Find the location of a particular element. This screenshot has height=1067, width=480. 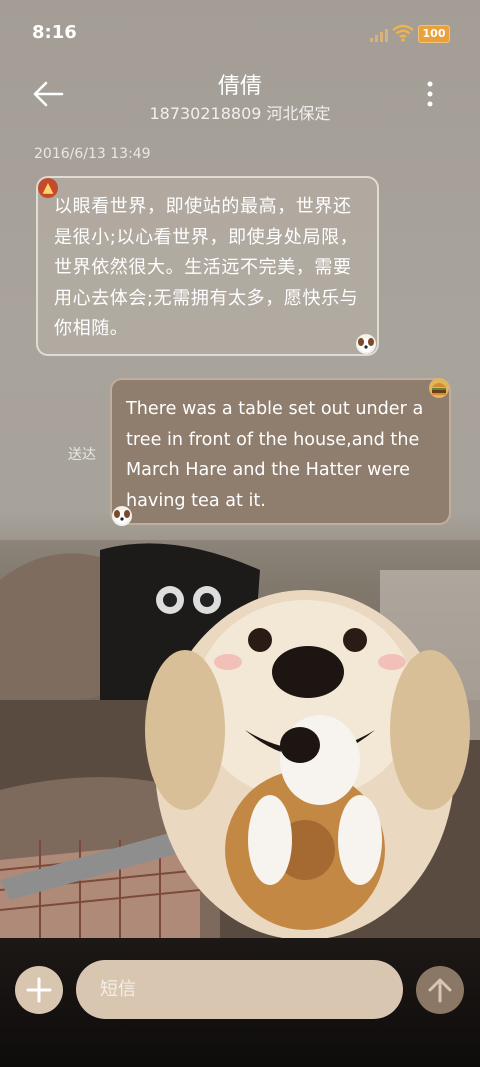

arrow-up-icon is located at coordinates (440, 990).